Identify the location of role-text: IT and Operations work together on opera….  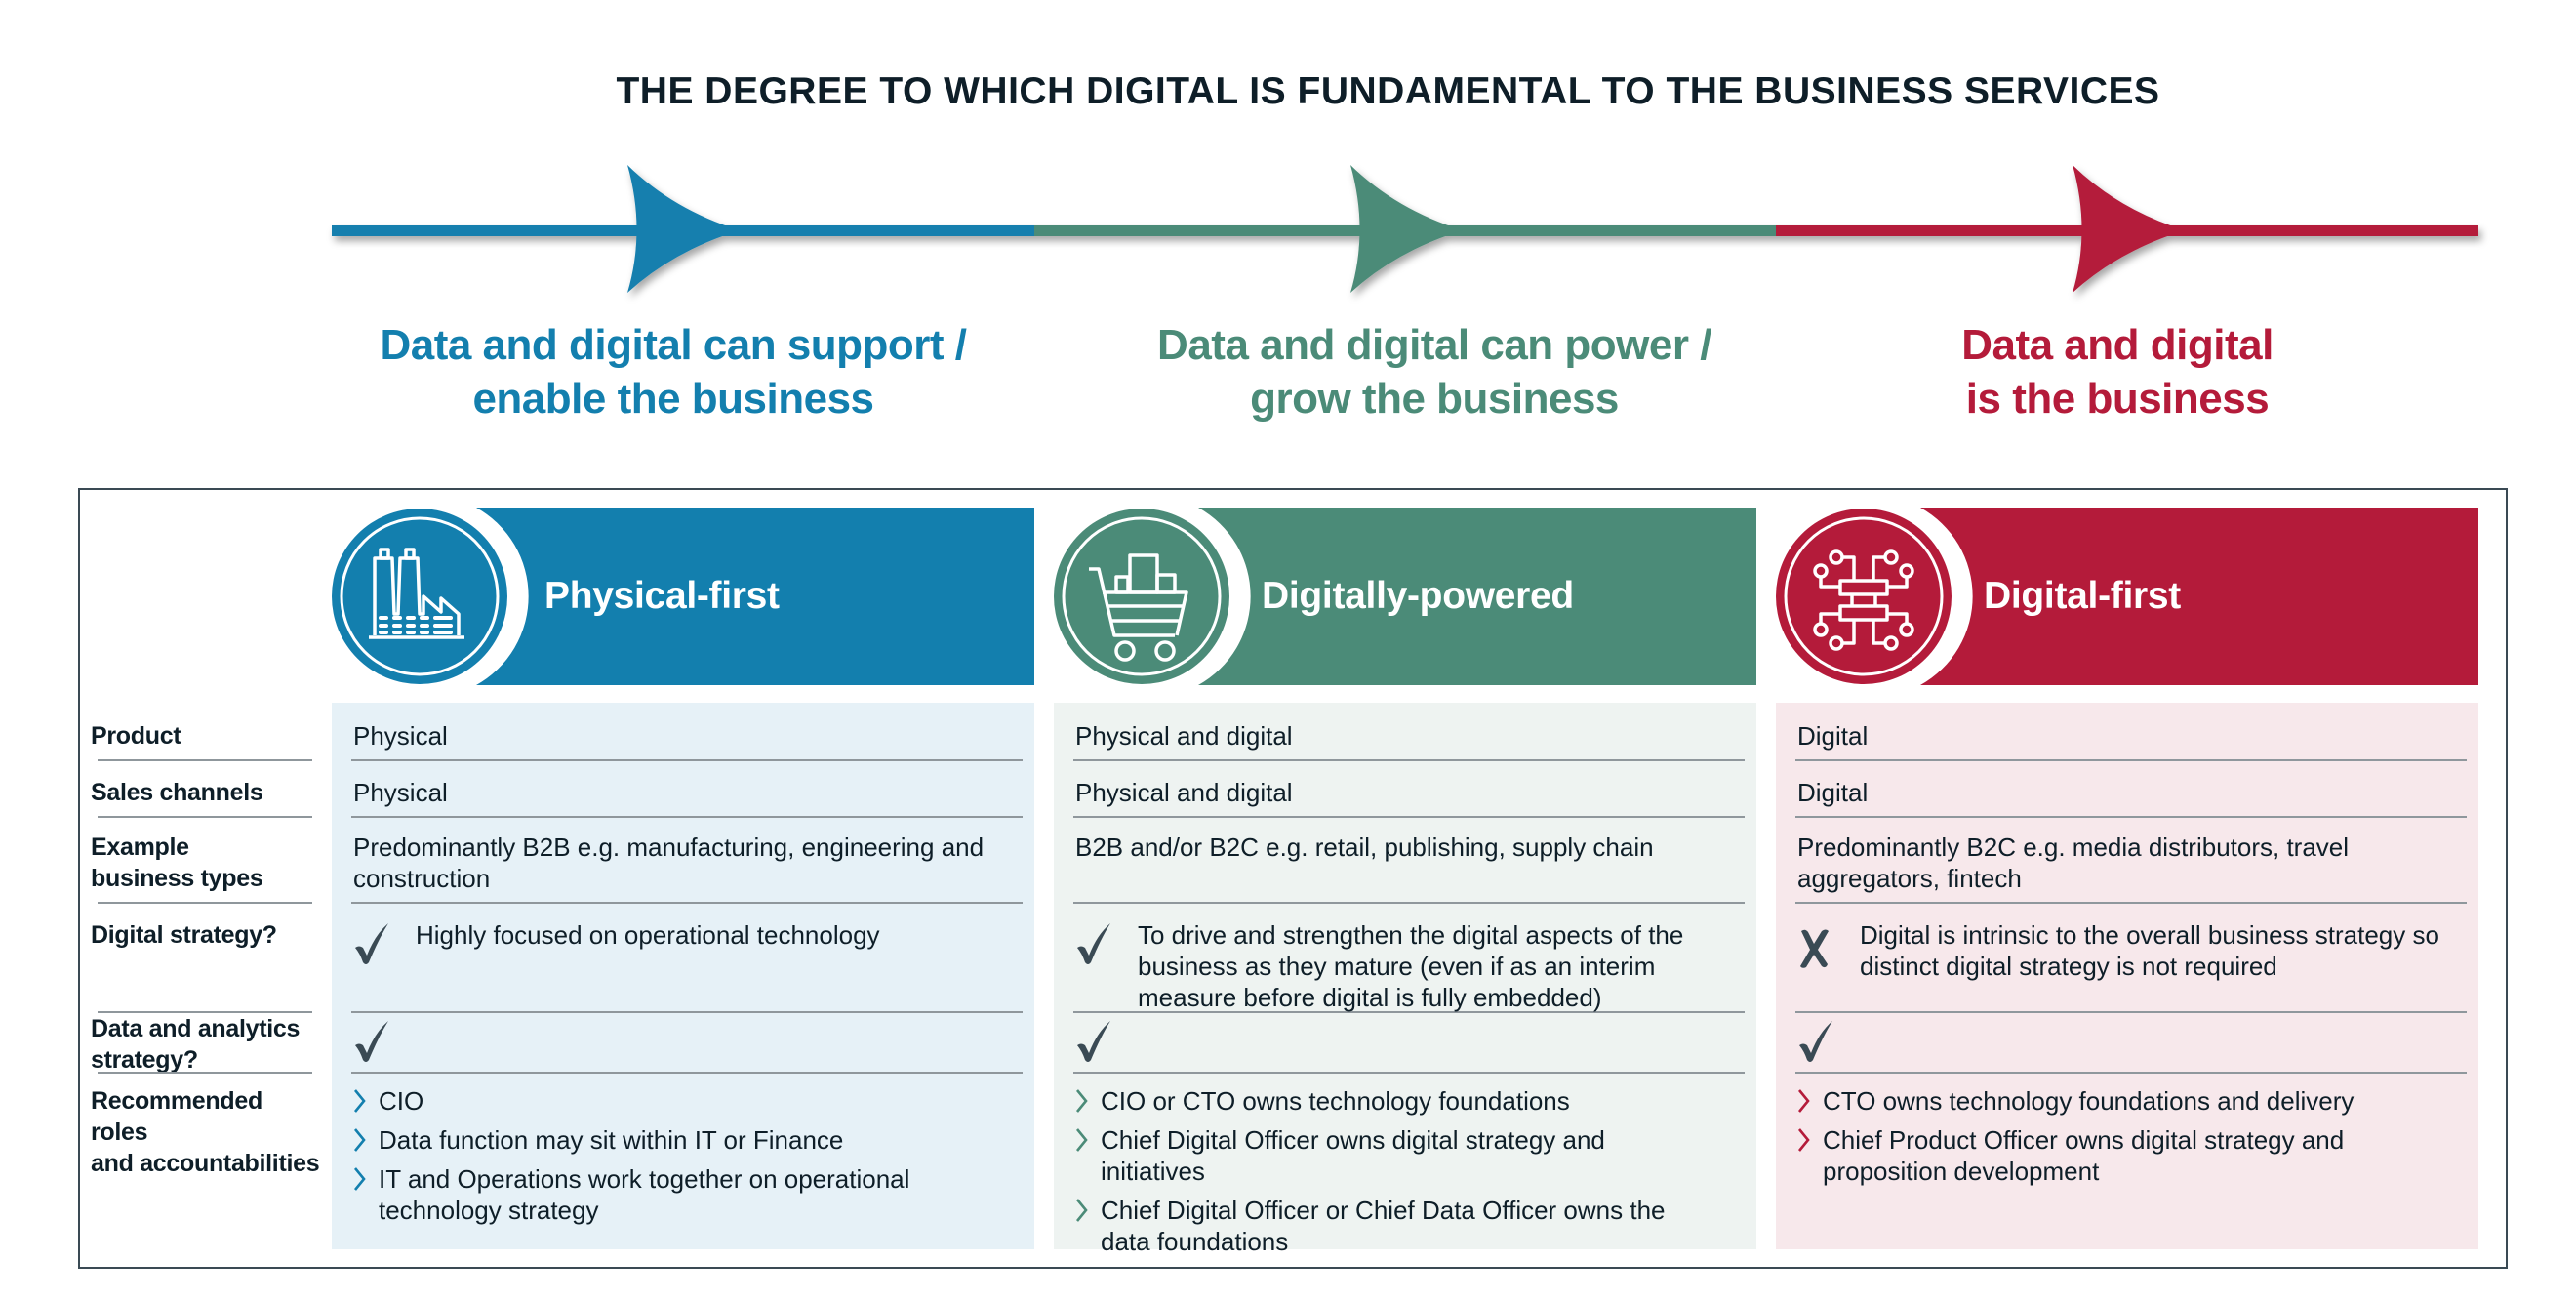
(644, 1194).